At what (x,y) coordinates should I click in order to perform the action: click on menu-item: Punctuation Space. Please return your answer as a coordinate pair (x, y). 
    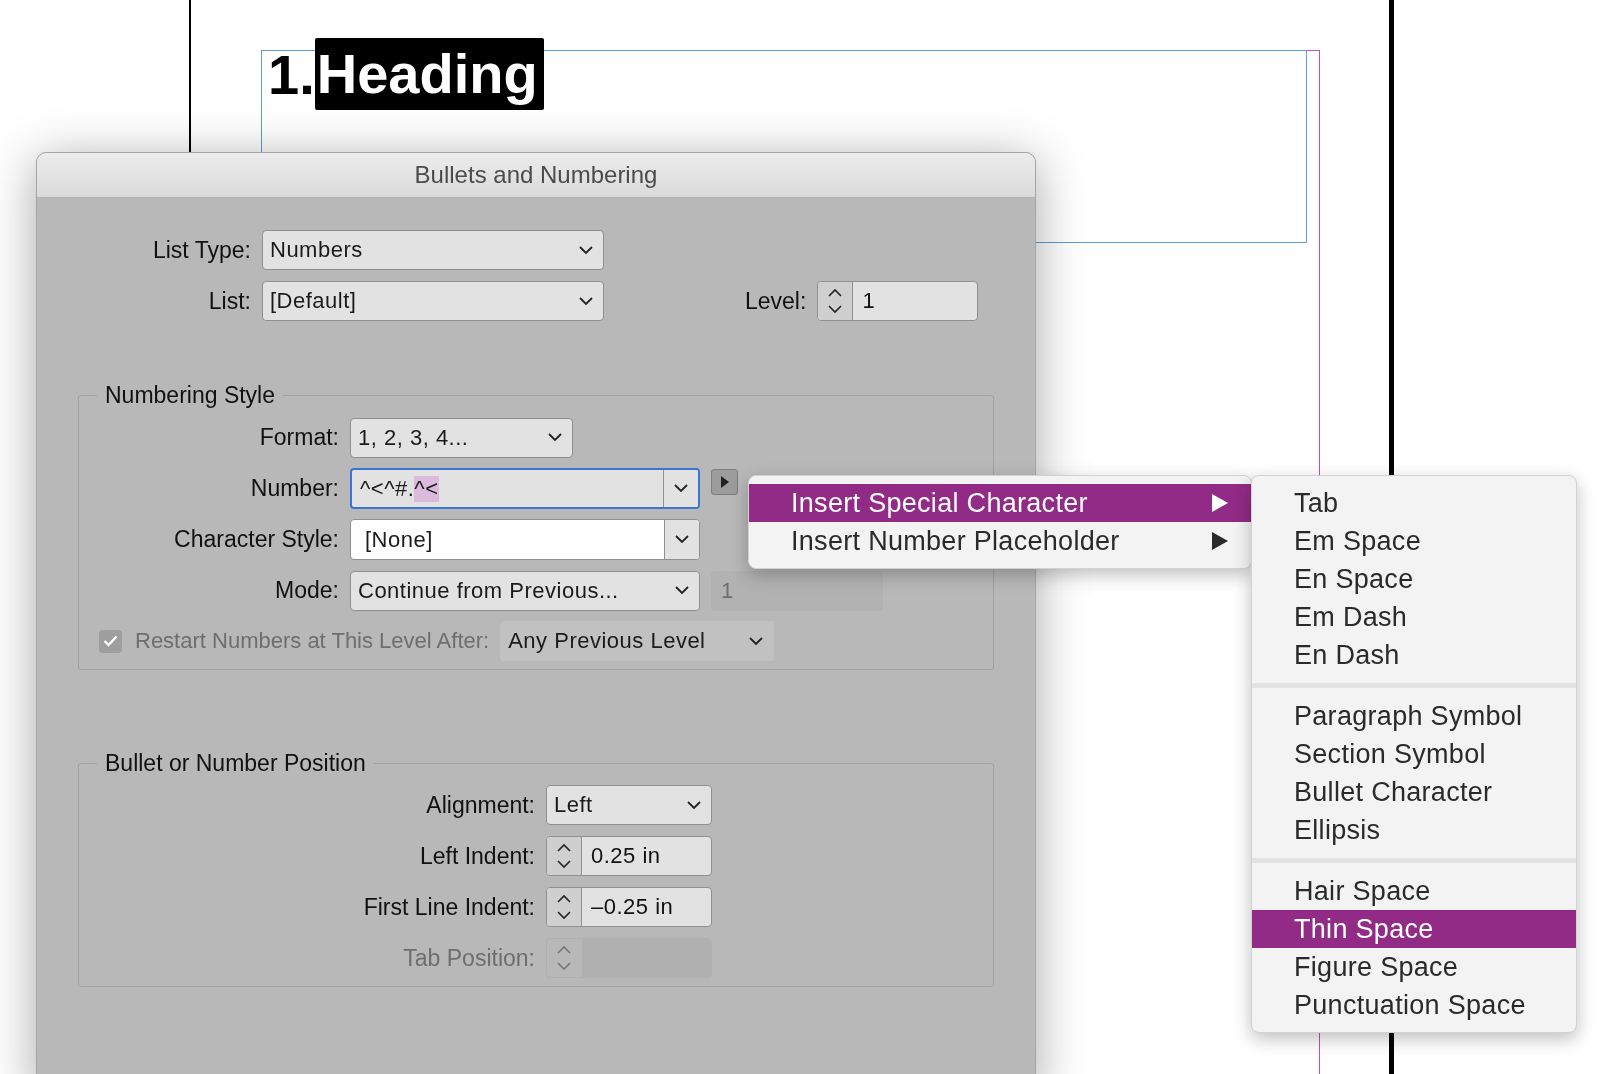
    Looking at the image, I should click on (1414, 1005).